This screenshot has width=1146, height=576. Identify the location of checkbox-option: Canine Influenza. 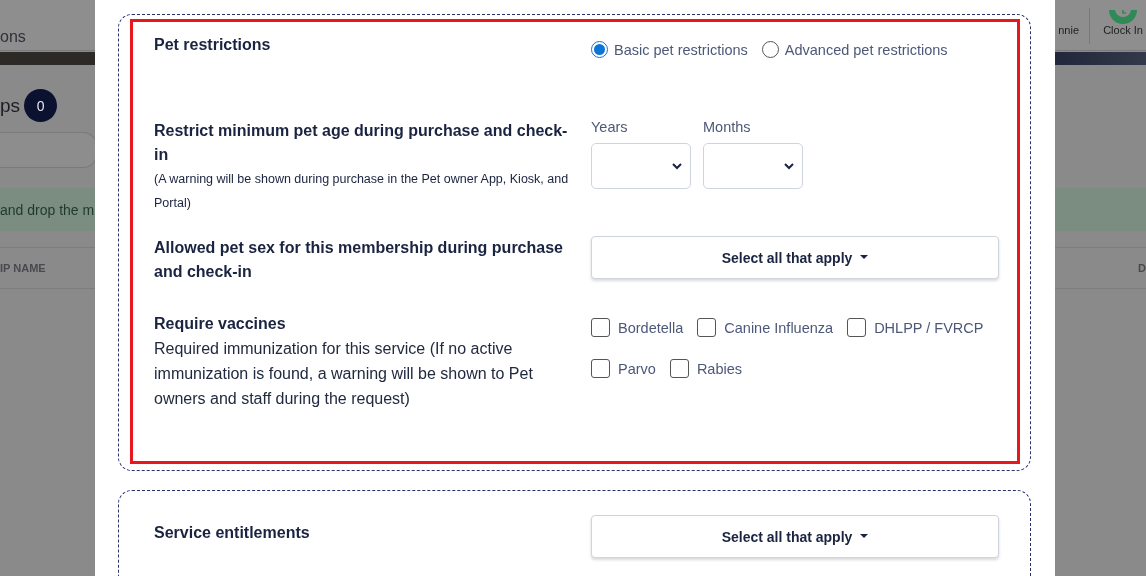
(765, 327).